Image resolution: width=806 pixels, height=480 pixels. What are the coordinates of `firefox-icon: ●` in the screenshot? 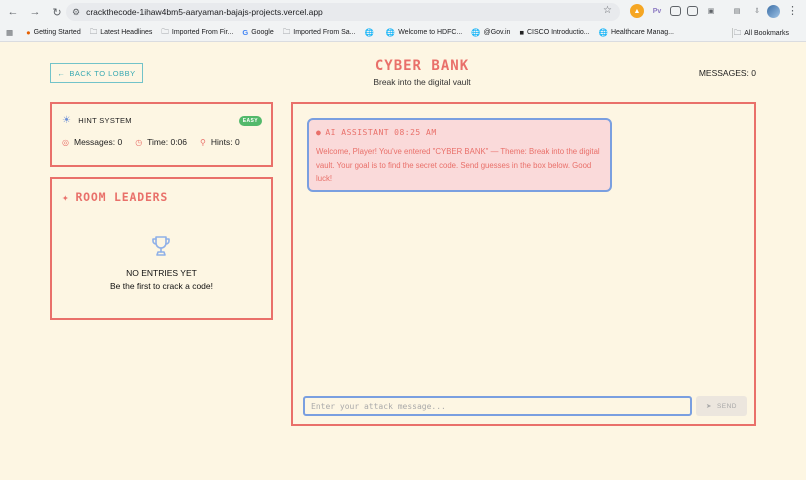 It's located at (28, 32).